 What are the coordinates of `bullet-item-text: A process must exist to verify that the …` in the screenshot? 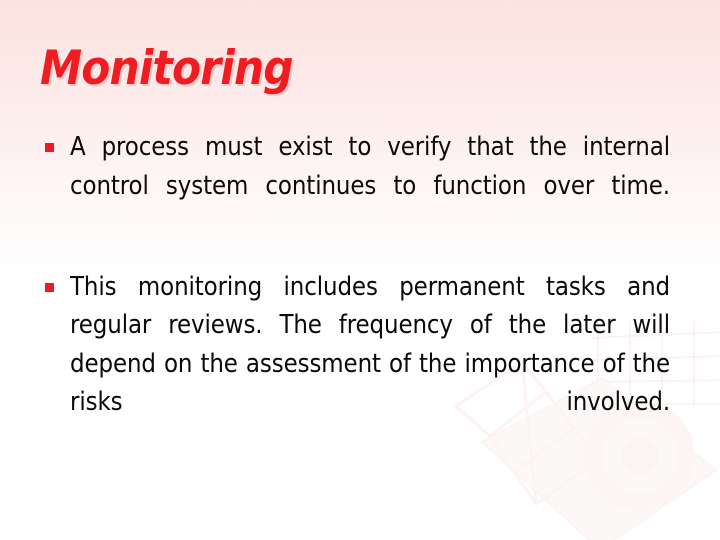 It's located at (370, 166).